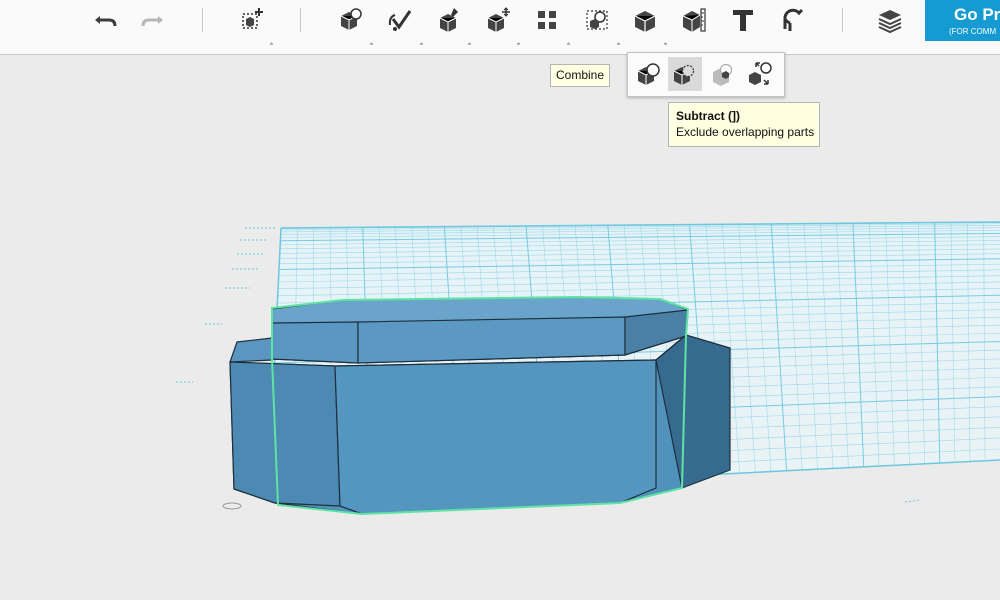 The image size is (1000, 600). What do you see at coordinates (973, 31) in the screenshot?
I see `go-pro-subtitle: (FOR COMM` at bounding box center [973, 31].